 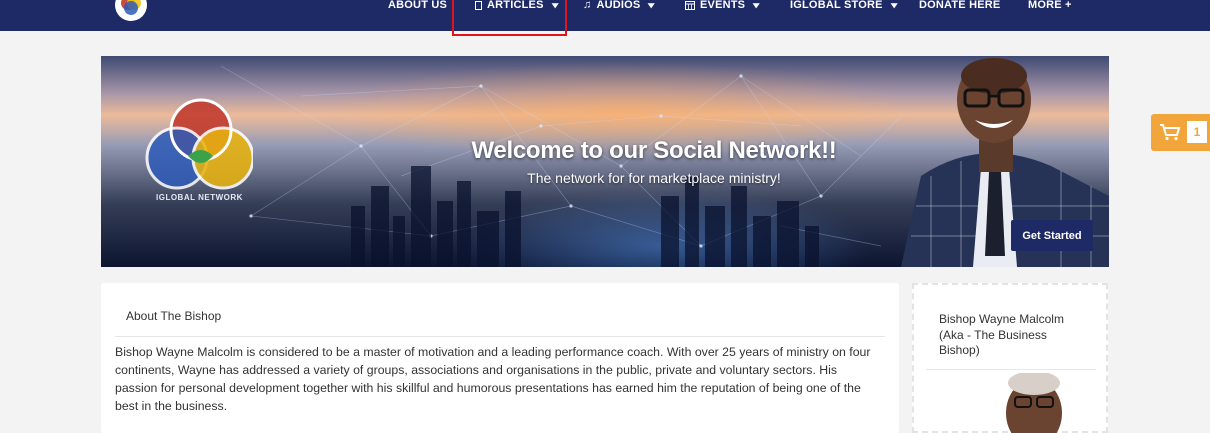 I want to click on hero-logo-text: IGLOBAL NETWORK, so click(x=199, y=197).